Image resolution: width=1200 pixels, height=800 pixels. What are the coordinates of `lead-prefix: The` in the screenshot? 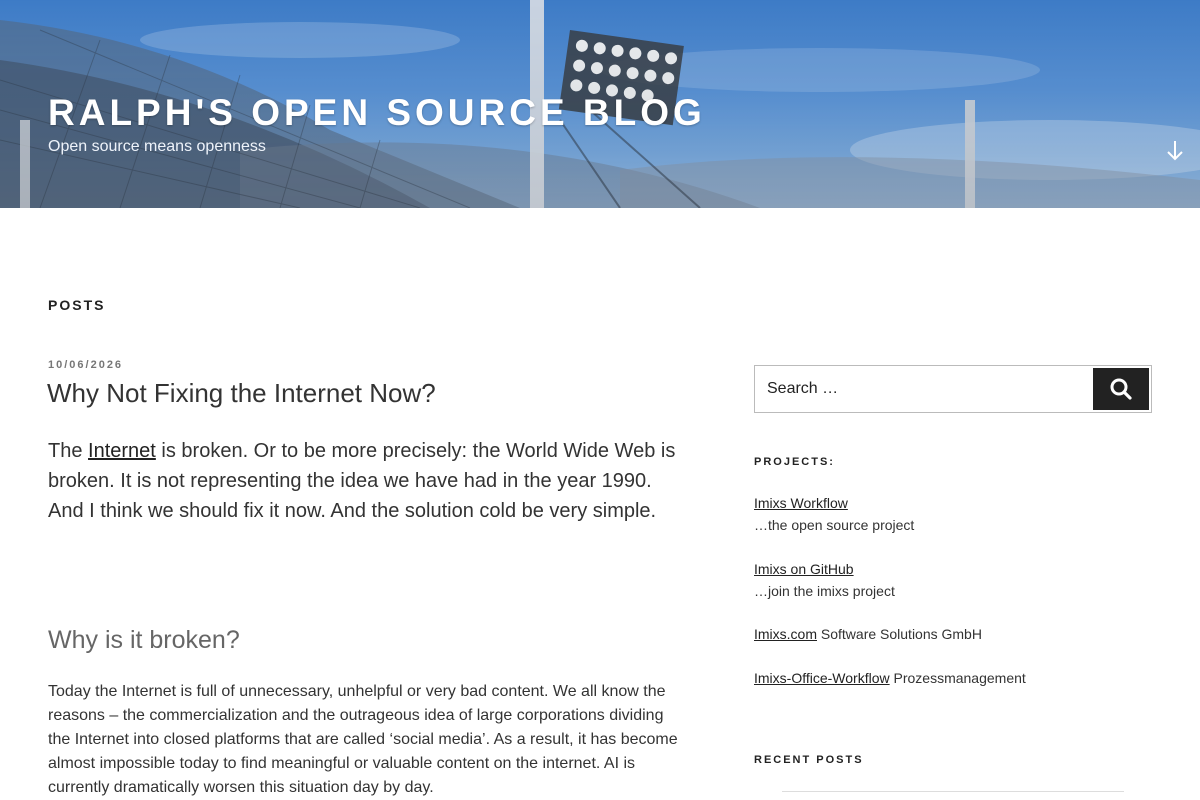 It's located at (68, 451).